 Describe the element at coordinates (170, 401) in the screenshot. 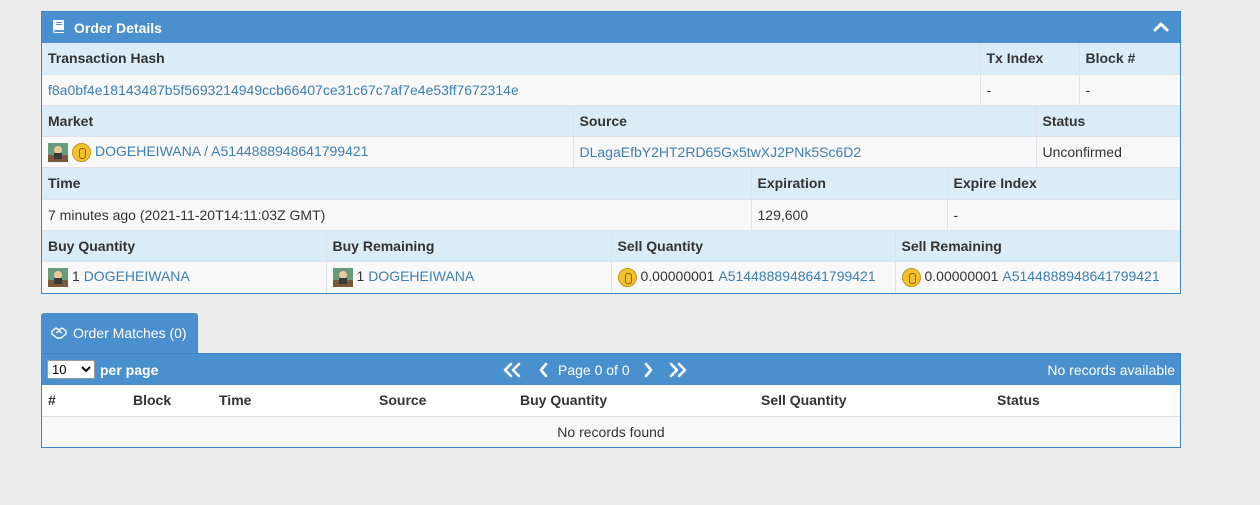

I see `col-header-block: Block` at that location.